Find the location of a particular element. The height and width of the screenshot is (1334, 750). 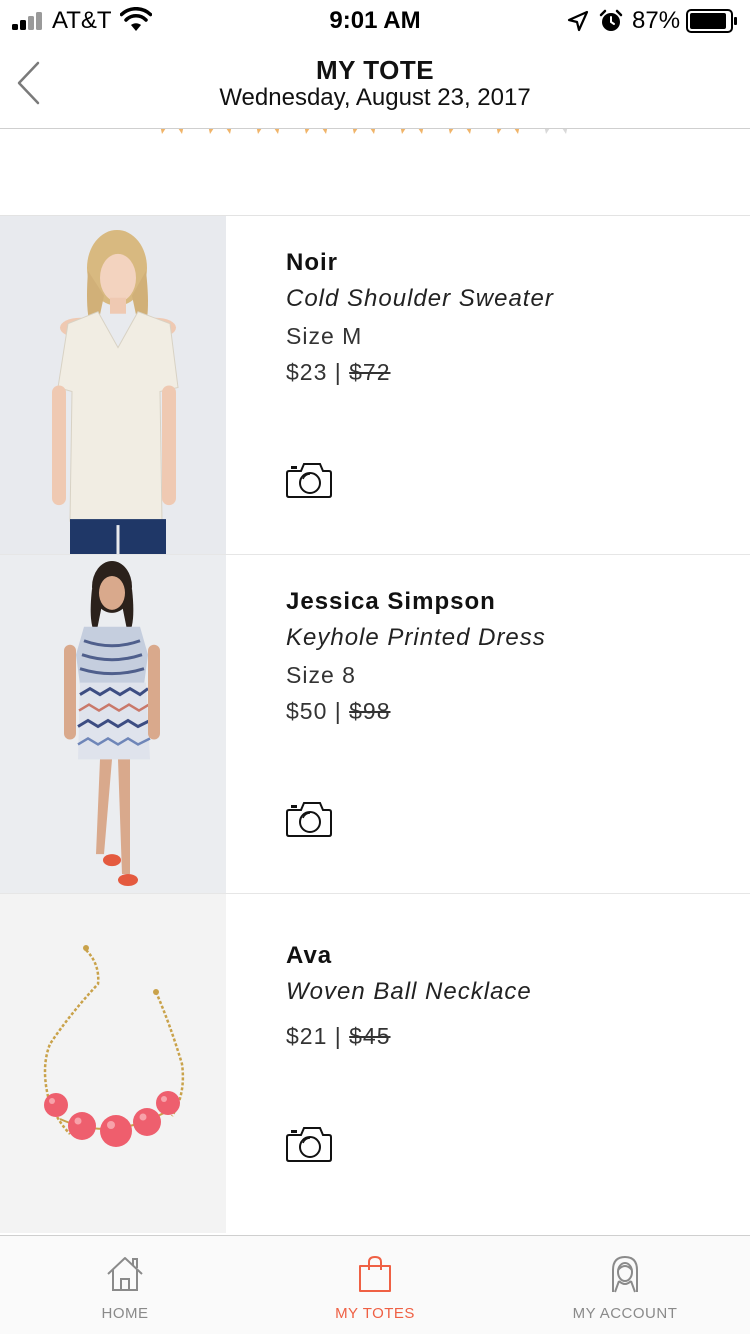

item-size: Size M is located at coordinates (324, 336).